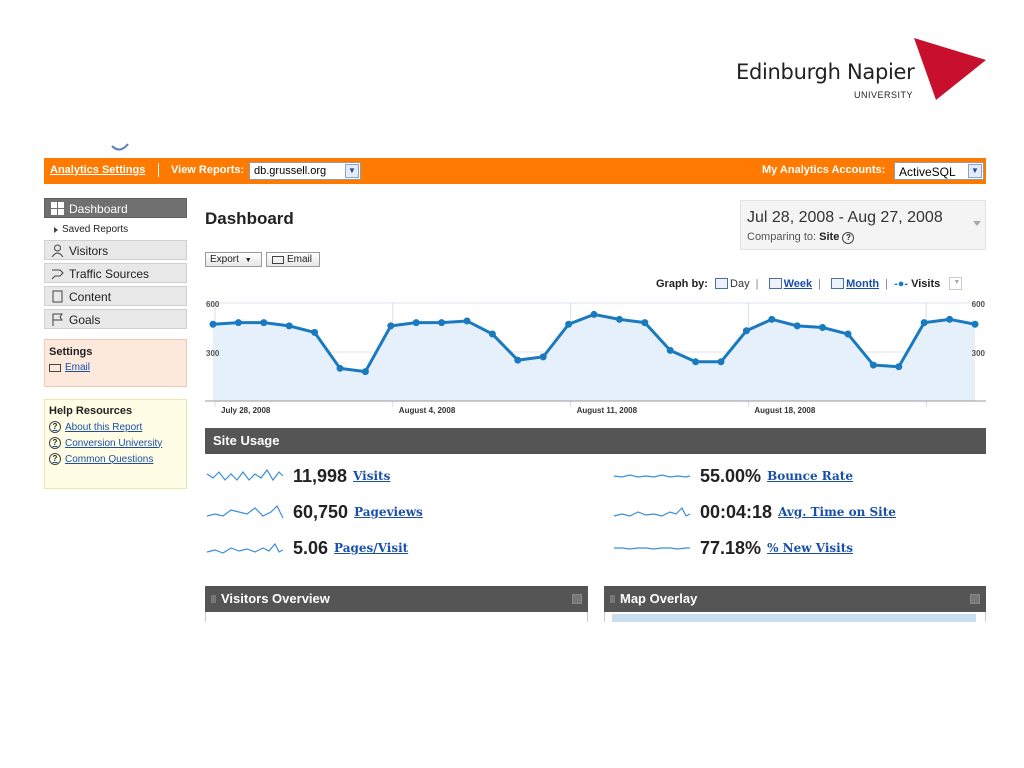 The image size is (1024, 768). What do you see at coordinates (795, 599) in the screenshot?
I see `map-overlay-header: Map Overlay` at bounding box center [795, 599].